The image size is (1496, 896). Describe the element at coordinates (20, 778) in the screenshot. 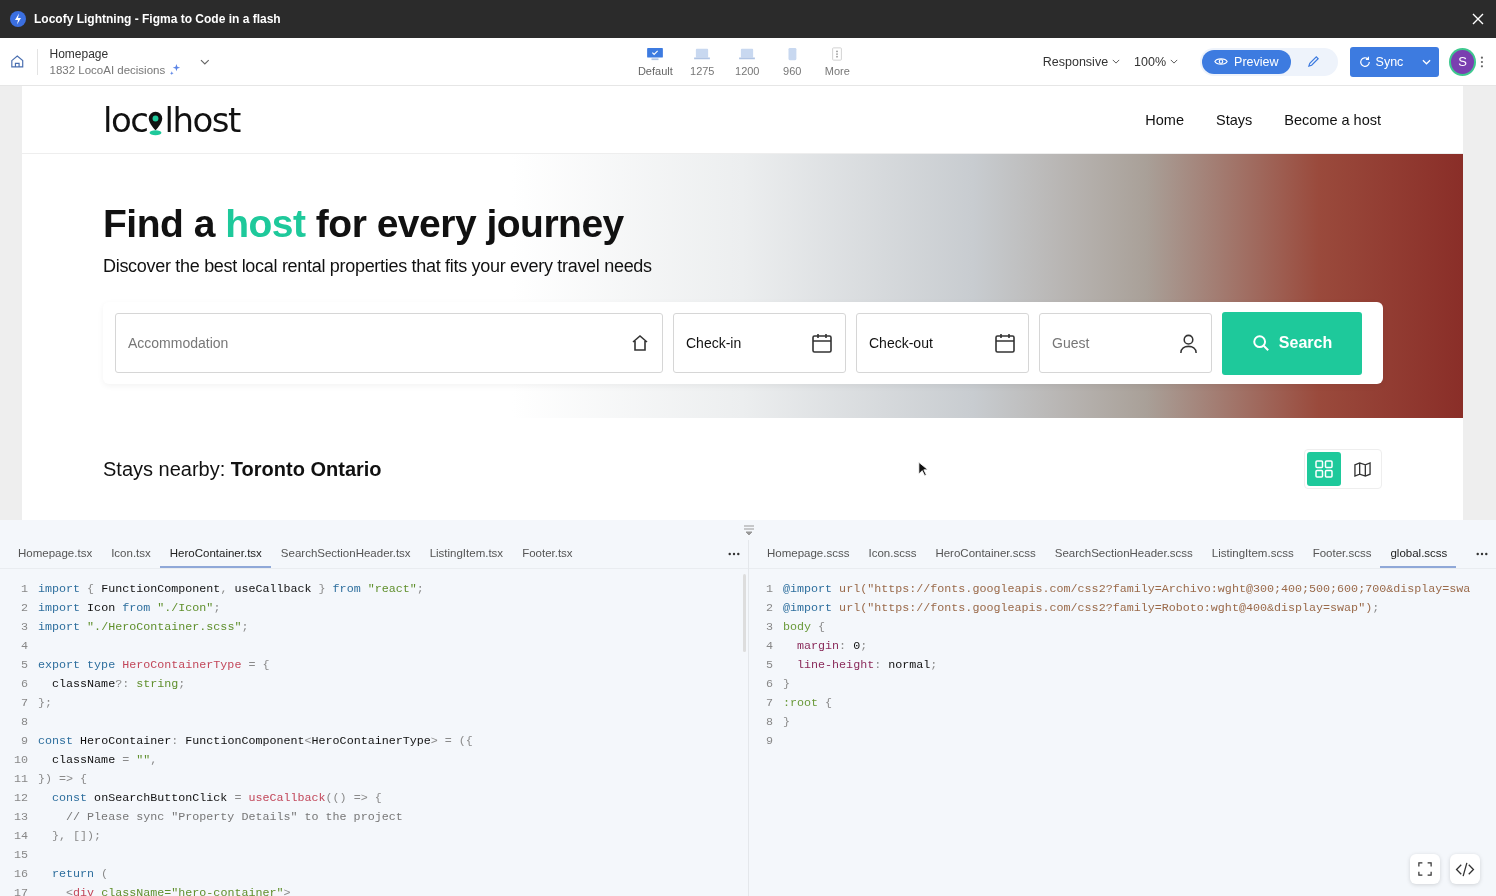

I see `line-number: 11` at that location.